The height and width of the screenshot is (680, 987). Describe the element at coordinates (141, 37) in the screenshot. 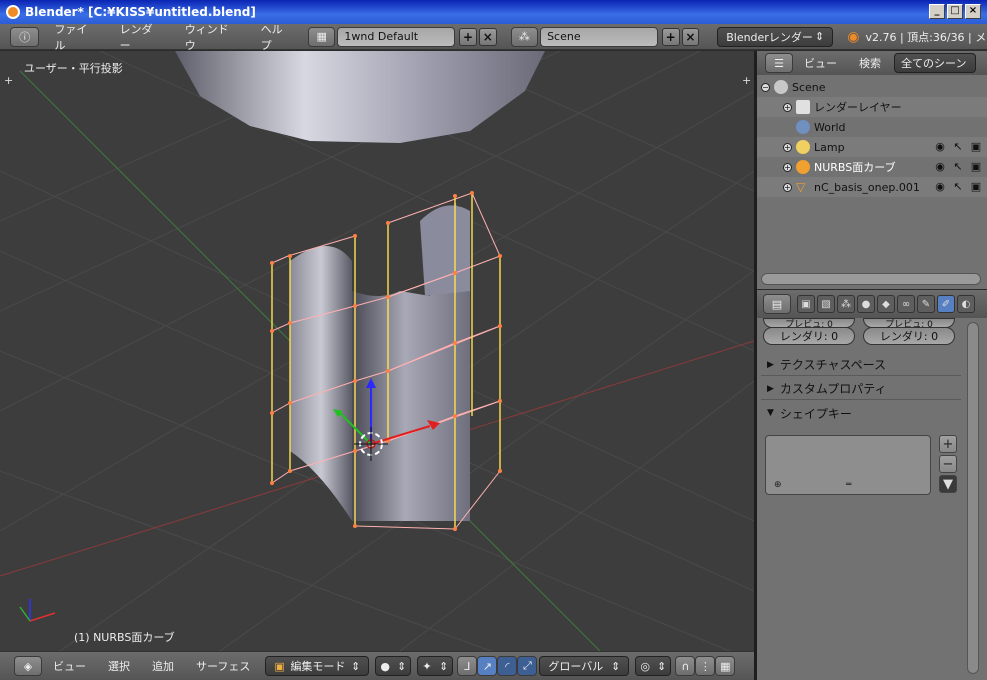

I see `menu-render: レンダー` at that location.